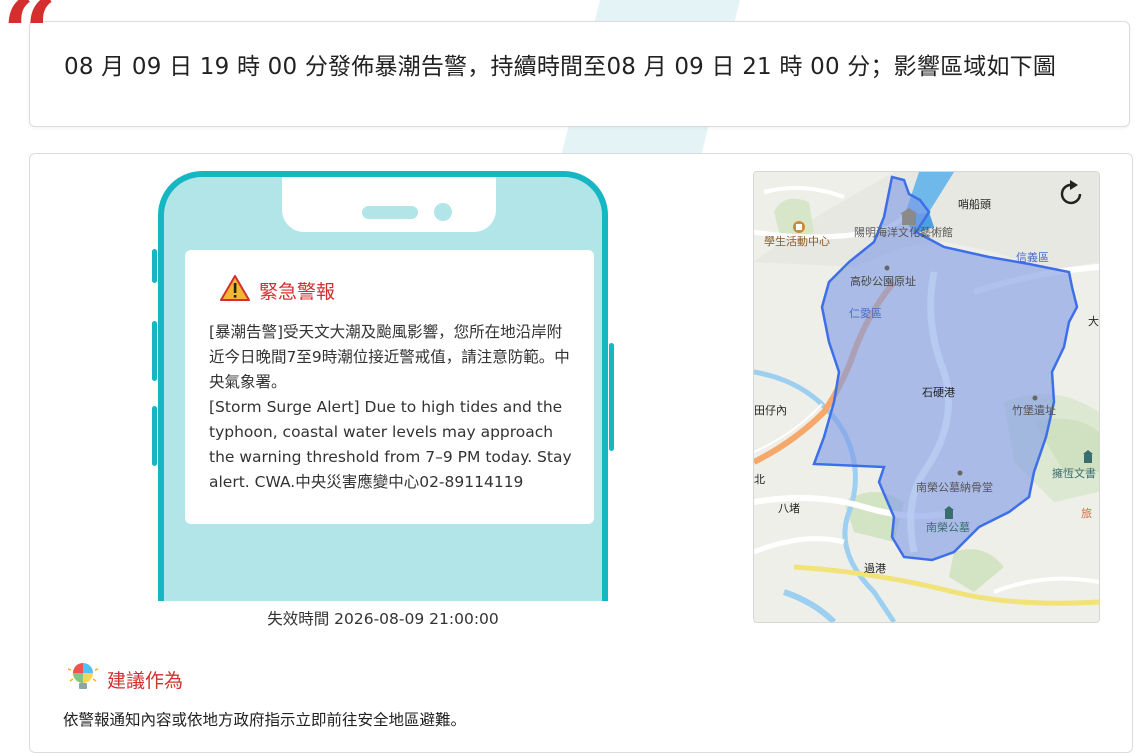 The height and width of the screenshot is (753, 1136). Describe the element at coordinates (799, 227) in the screenshot. I see `student-center-icon` at that location.